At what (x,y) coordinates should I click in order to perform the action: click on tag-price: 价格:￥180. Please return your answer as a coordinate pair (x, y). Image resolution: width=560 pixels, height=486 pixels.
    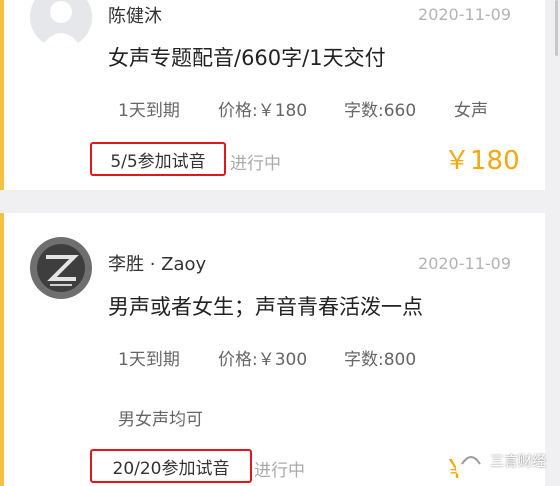
    Looking at the image, I should click on (263, 111).